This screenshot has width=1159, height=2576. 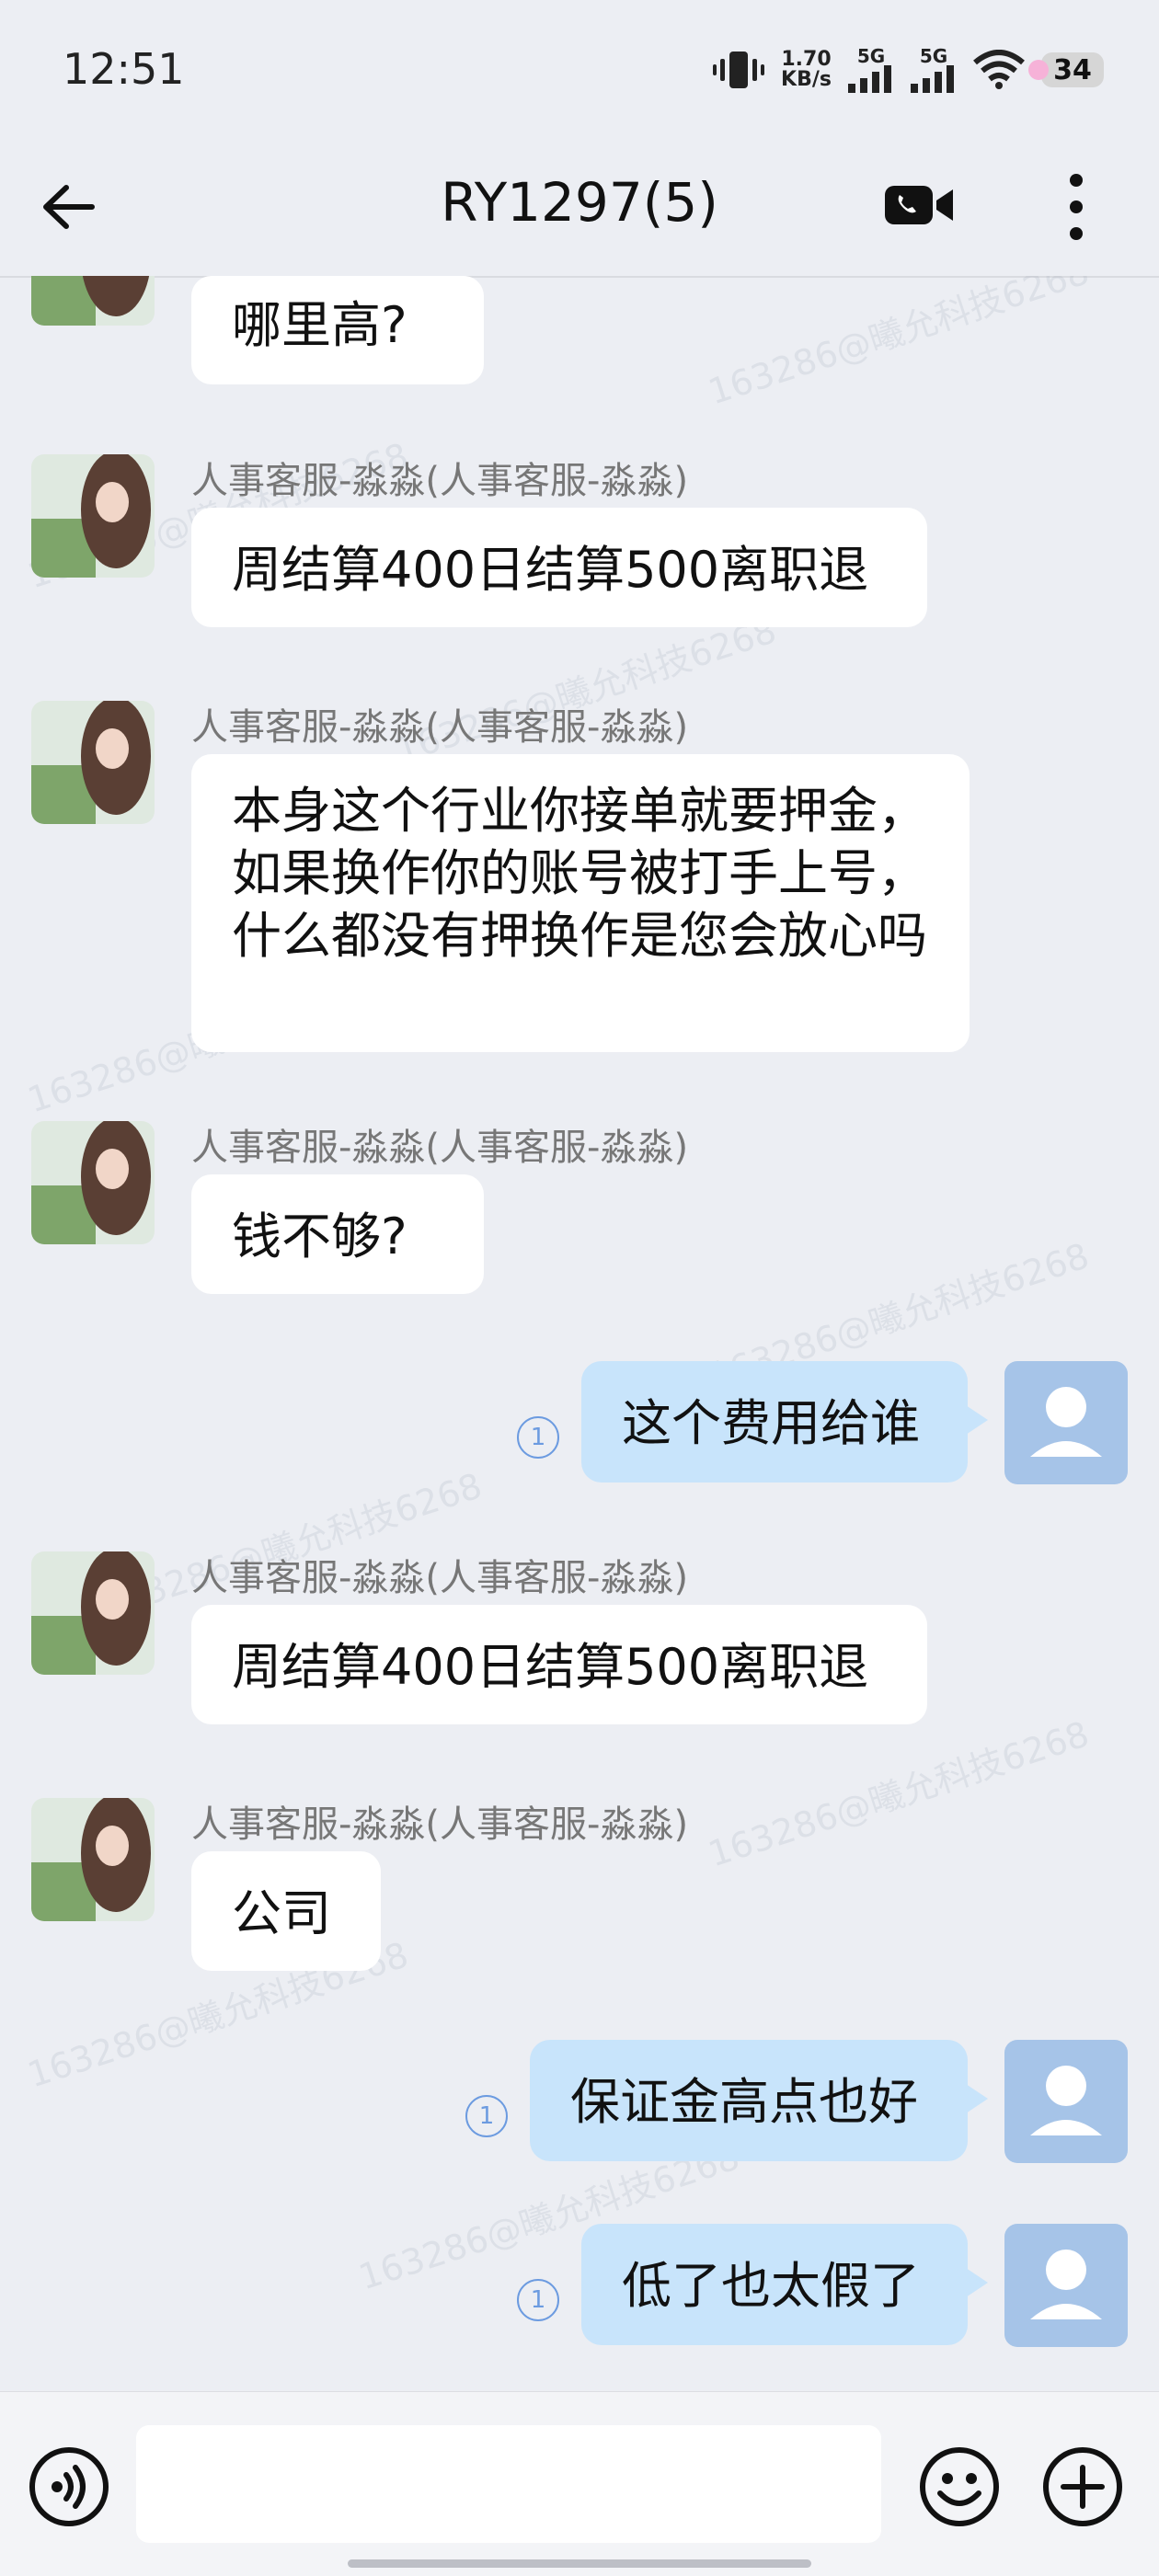 I want to click on plus-icon, so click(x=1082, y=2486).